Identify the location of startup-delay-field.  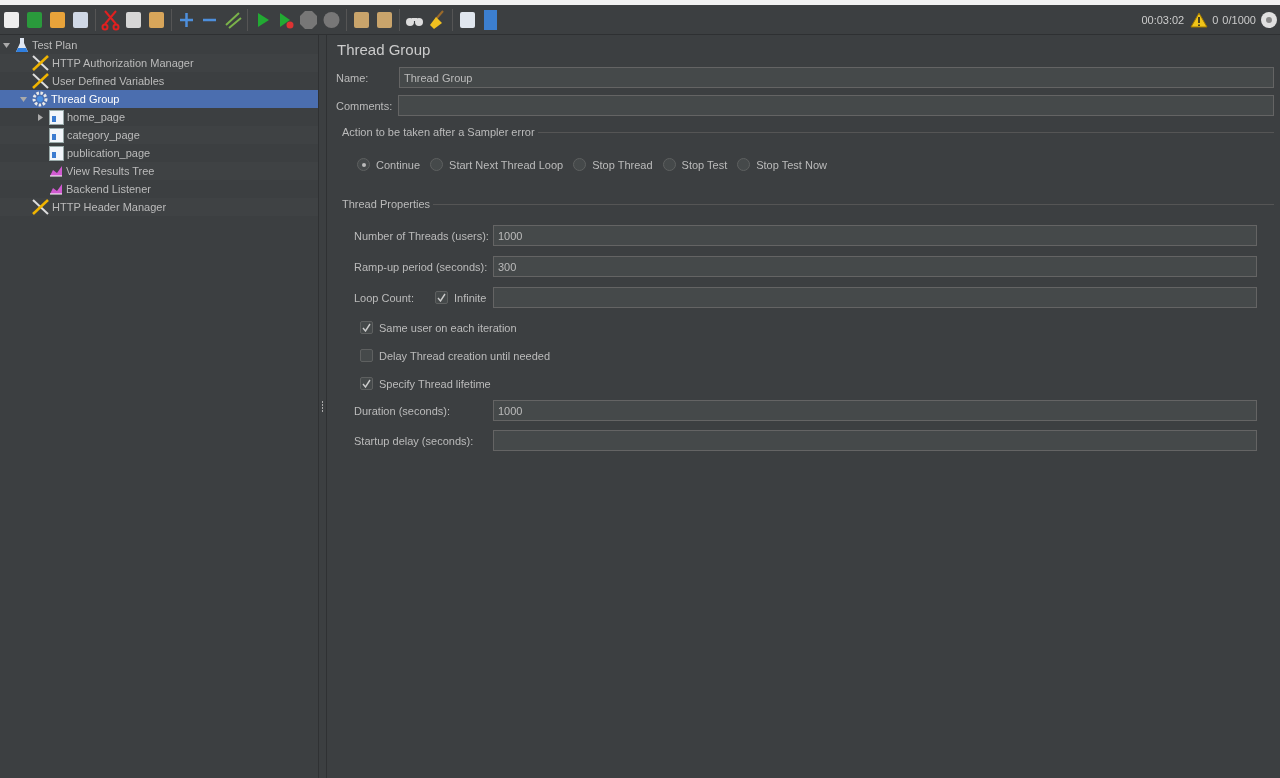
(875, 440).